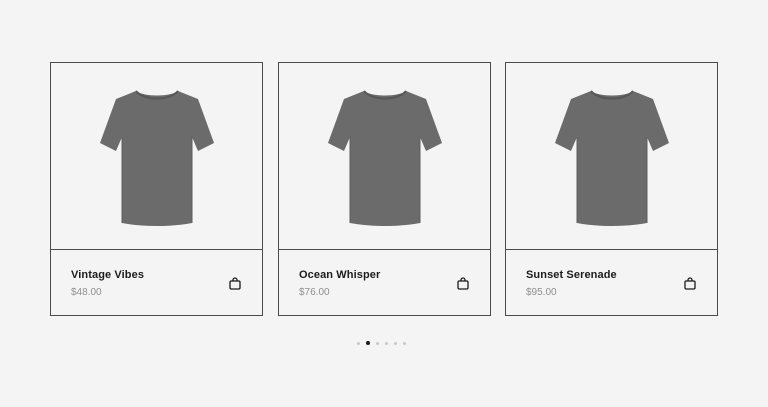 The image size is (768, 407). Describe the element at coordinates (541, 292) in the screenshot. I see `product-price: $95.00` at that location.